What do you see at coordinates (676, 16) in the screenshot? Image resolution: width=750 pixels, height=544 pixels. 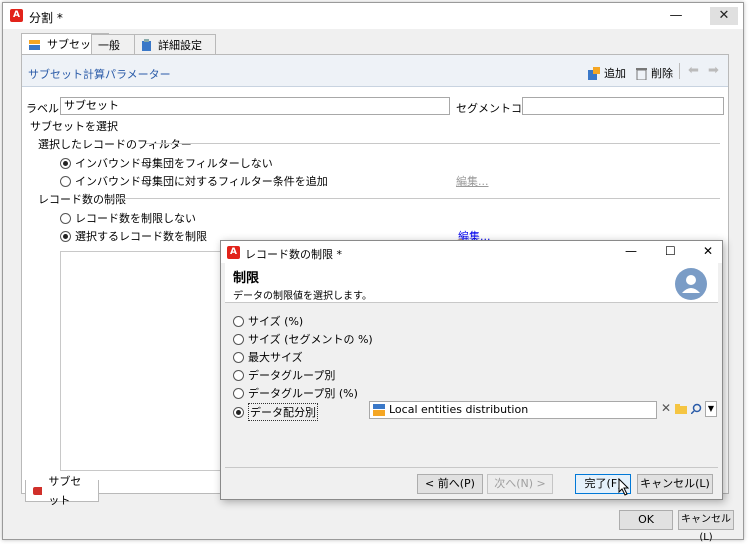 I see `minimize-button: —` at bounding box center [676, 16].